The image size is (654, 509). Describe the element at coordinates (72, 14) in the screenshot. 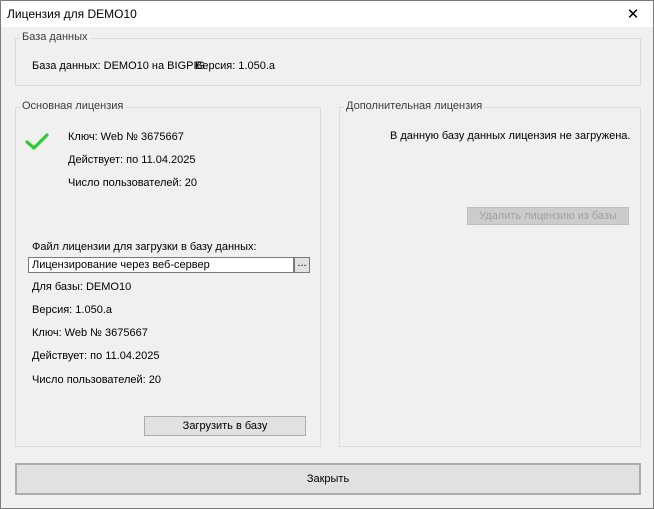

I see `window-title: Лицензия для DEMO10` at that location.